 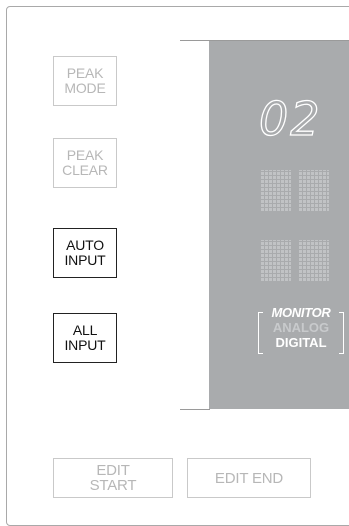 What do you see at coordinates (85, 260) in the screenshot?
I see `auto-input-label-line2: INPUT` at bounding box center [85, 260].